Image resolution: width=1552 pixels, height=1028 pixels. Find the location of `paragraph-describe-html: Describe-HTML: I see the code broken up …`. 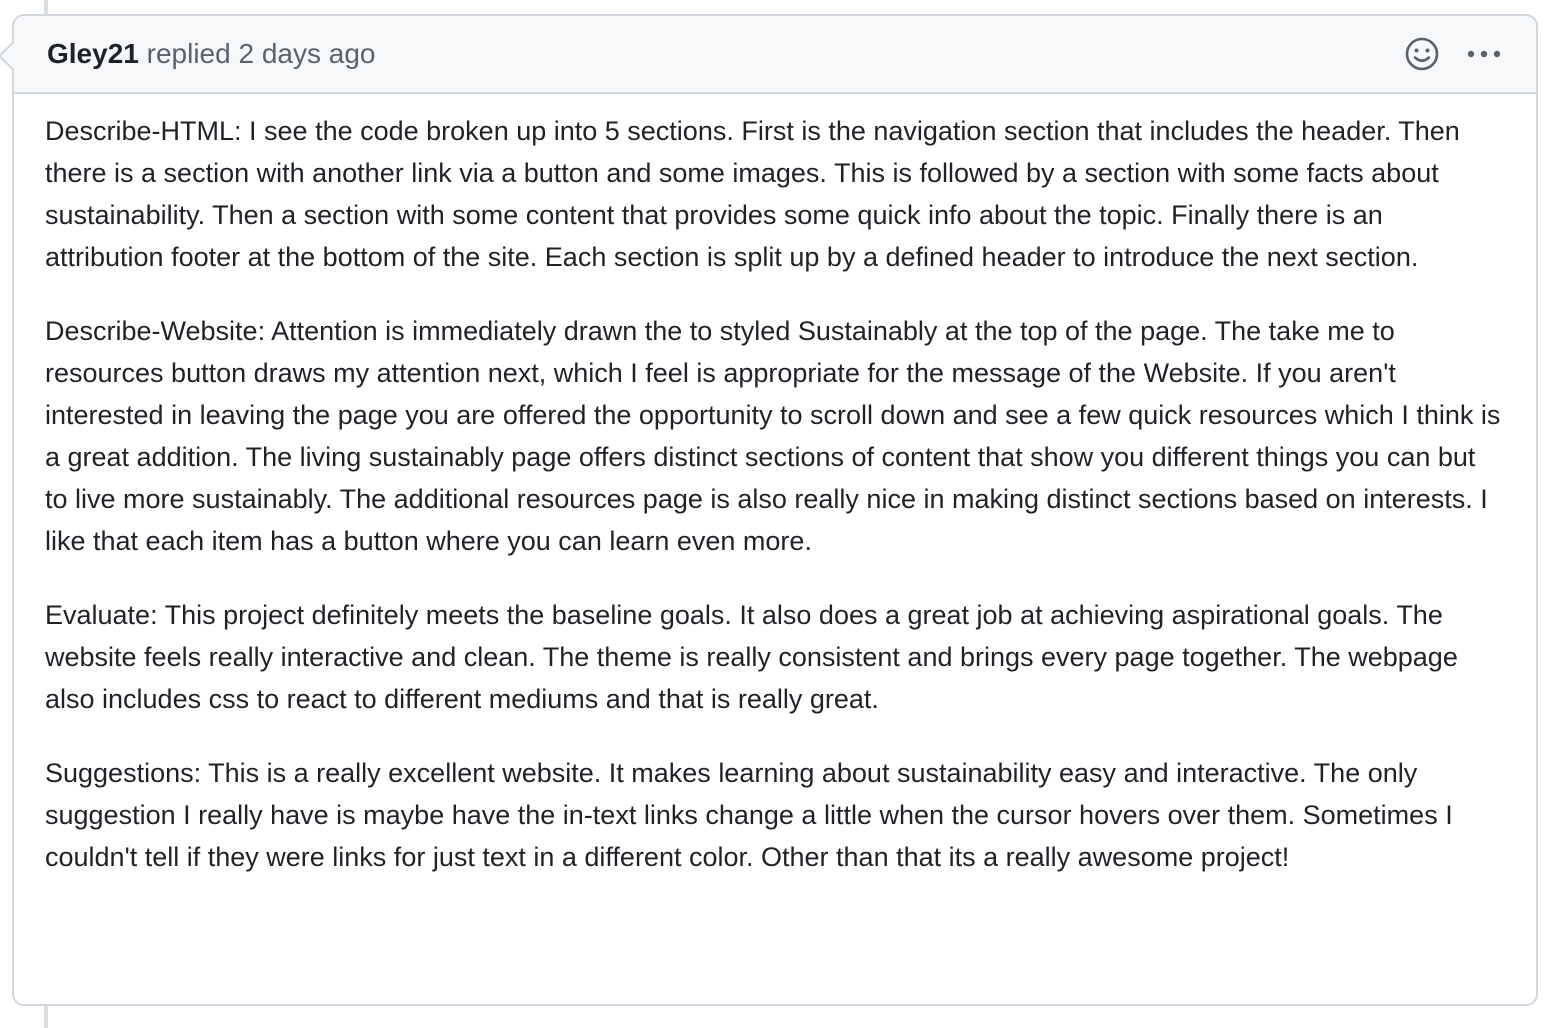

paragraph-describe-html: Describe-HTML: I see the code broken up … is located at coordinates (752, 194).